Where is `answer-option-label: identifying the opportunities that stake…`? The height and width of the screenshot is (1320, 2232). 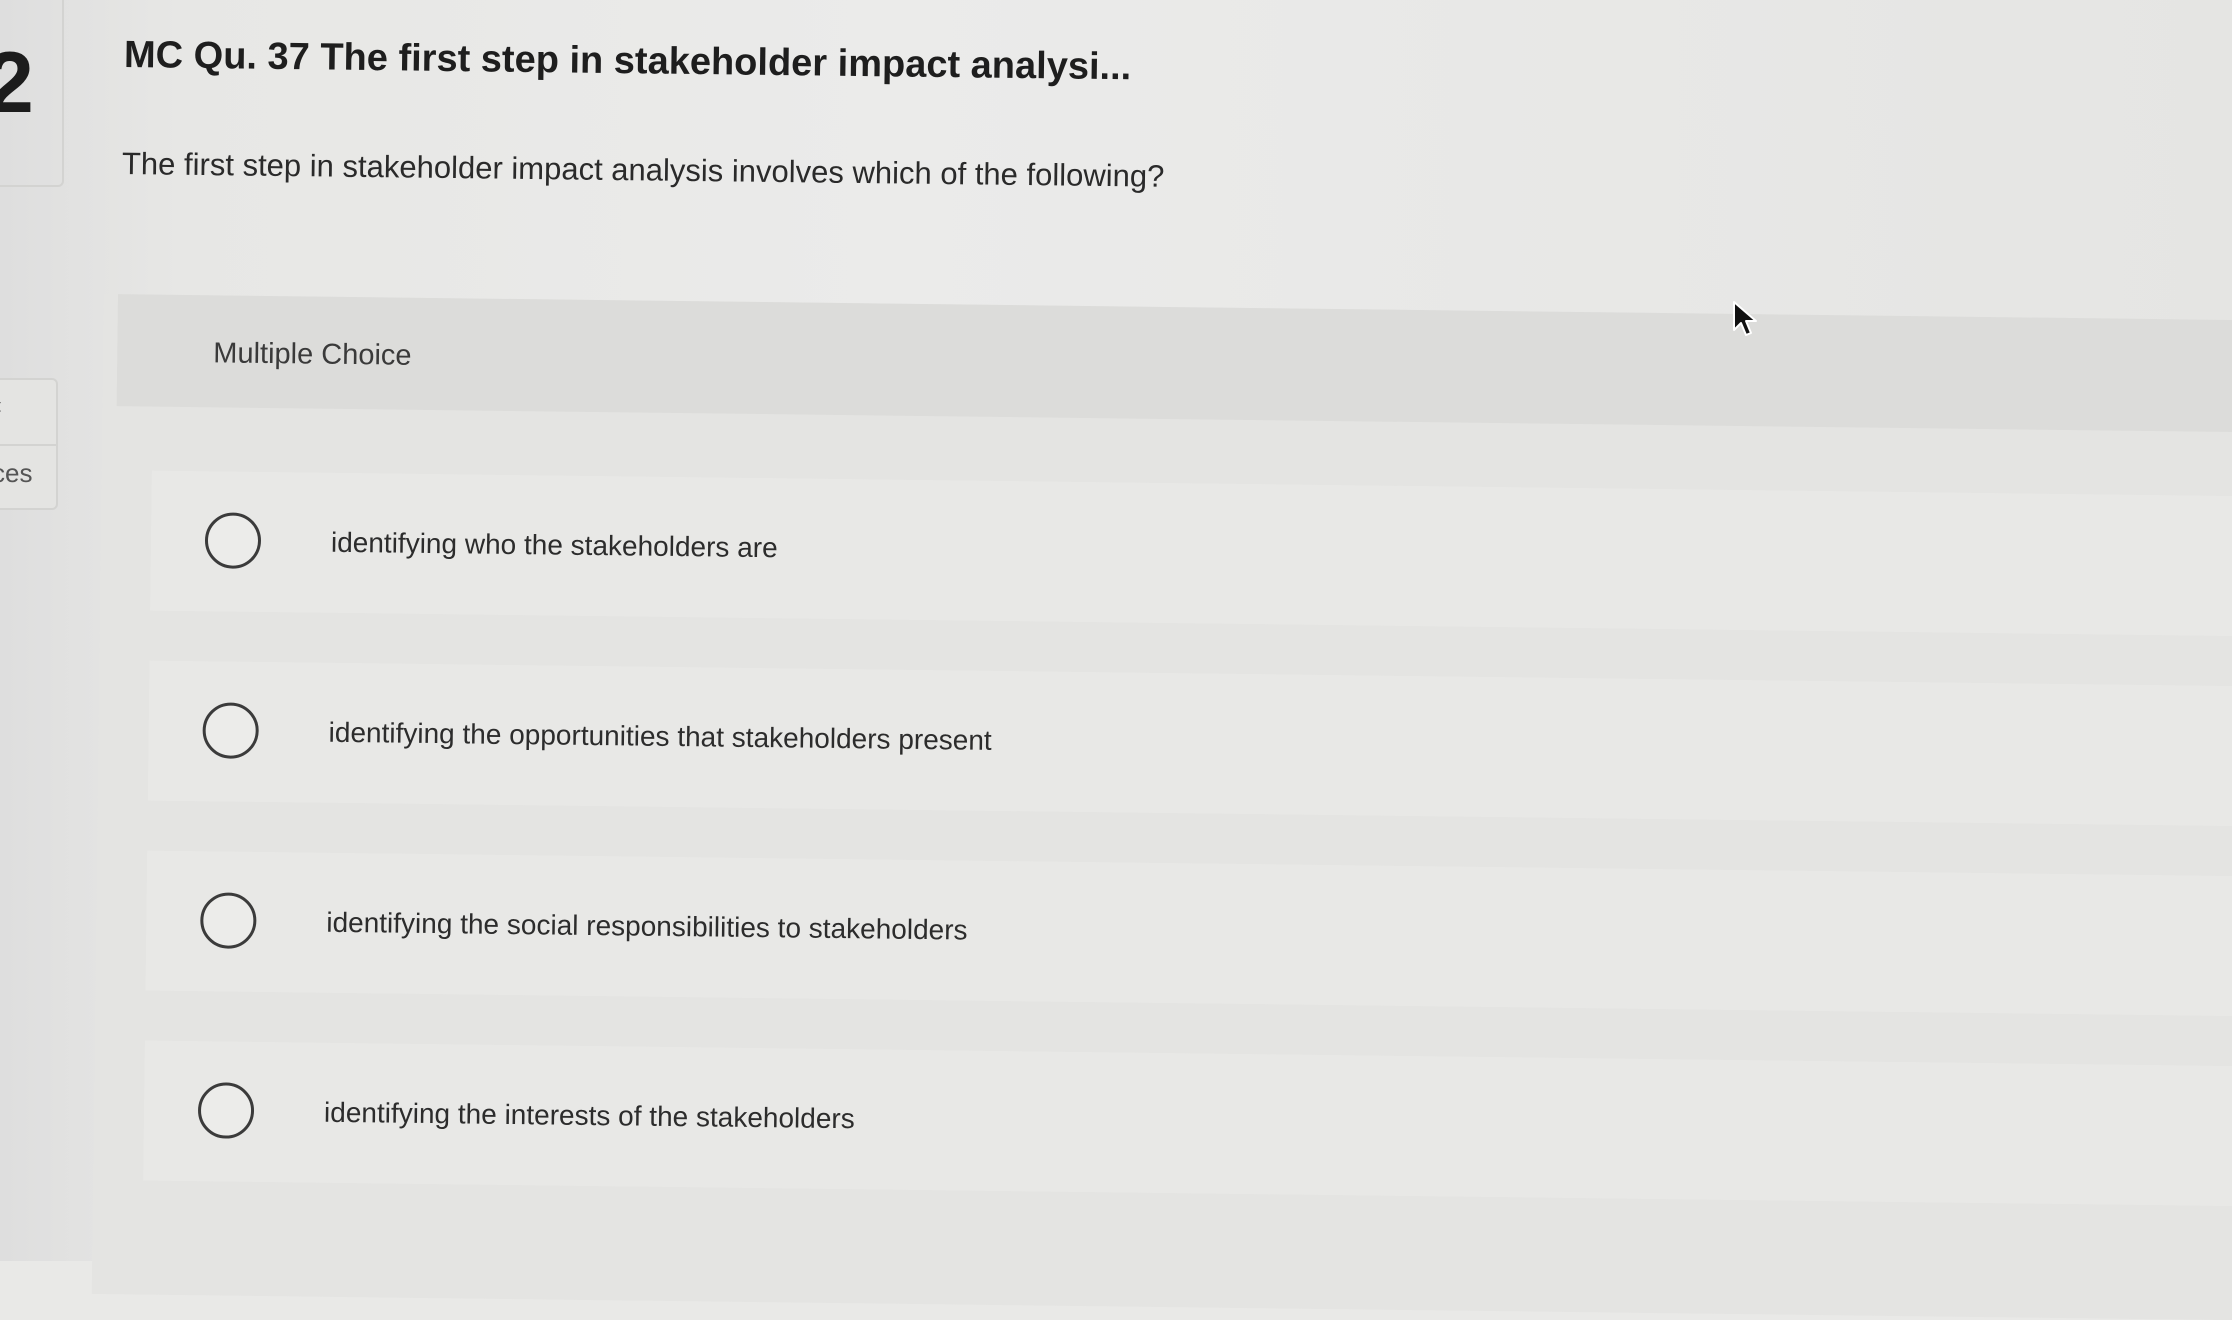
answer-option-label: identifying the opportunities that stake… is located at coordinates (659, 737).